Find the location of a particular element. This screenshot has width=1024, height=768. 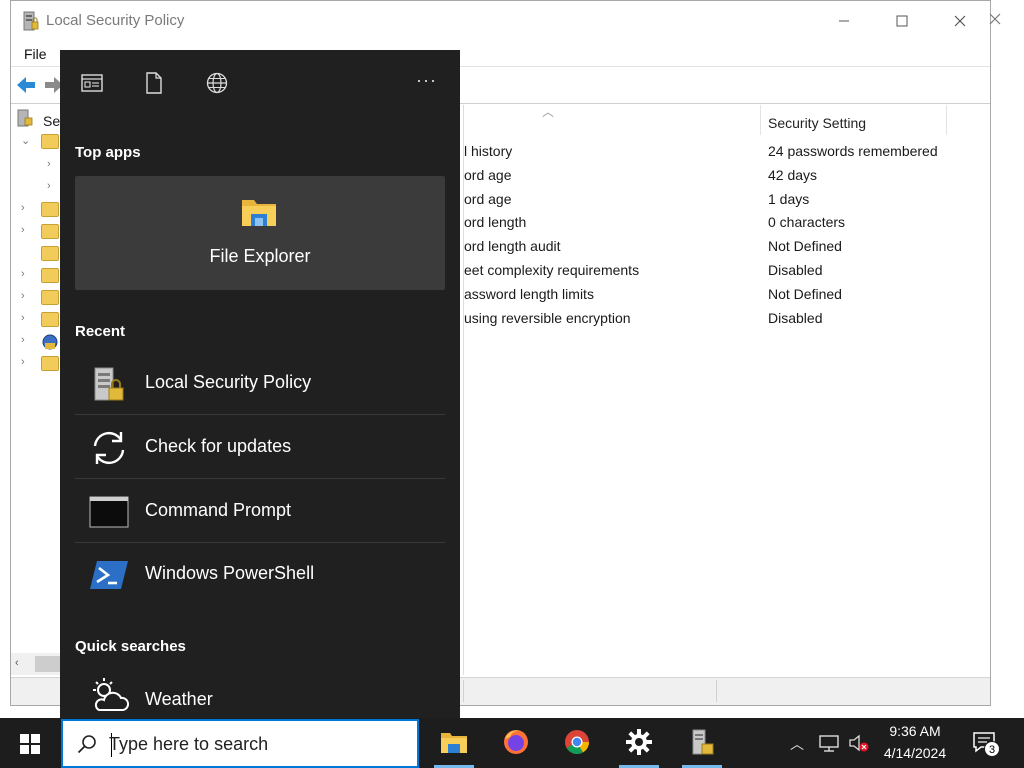

scroll-thumb is located at coordinates (49, 664).